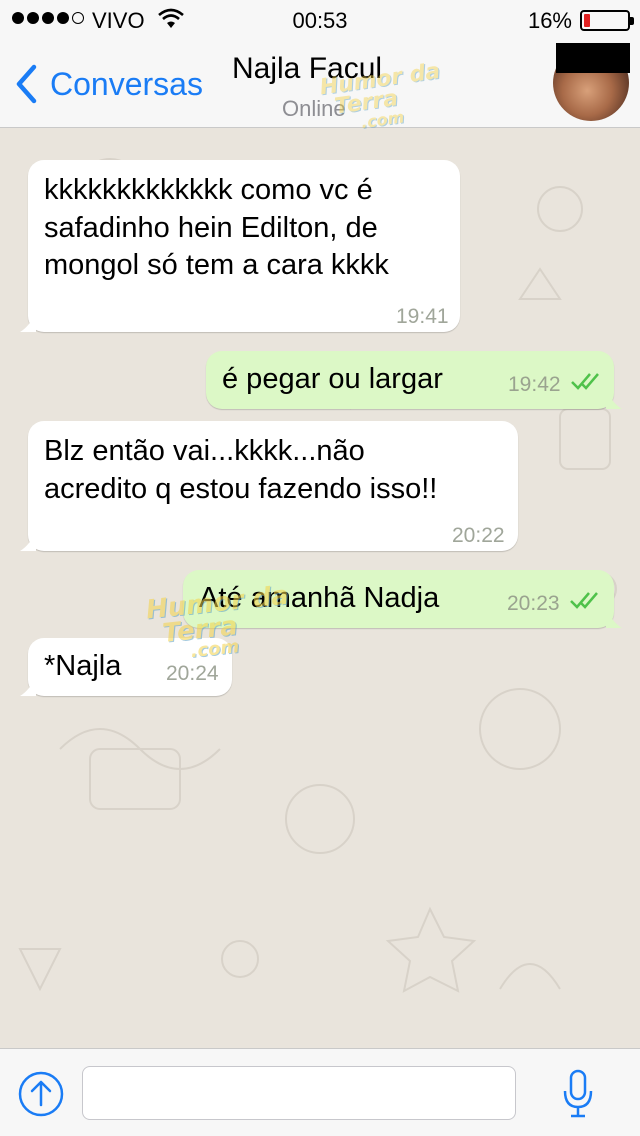 The height and width of the screenshot is (1136, 640). I want to click on back-button: Conversas, so click(108, 84).